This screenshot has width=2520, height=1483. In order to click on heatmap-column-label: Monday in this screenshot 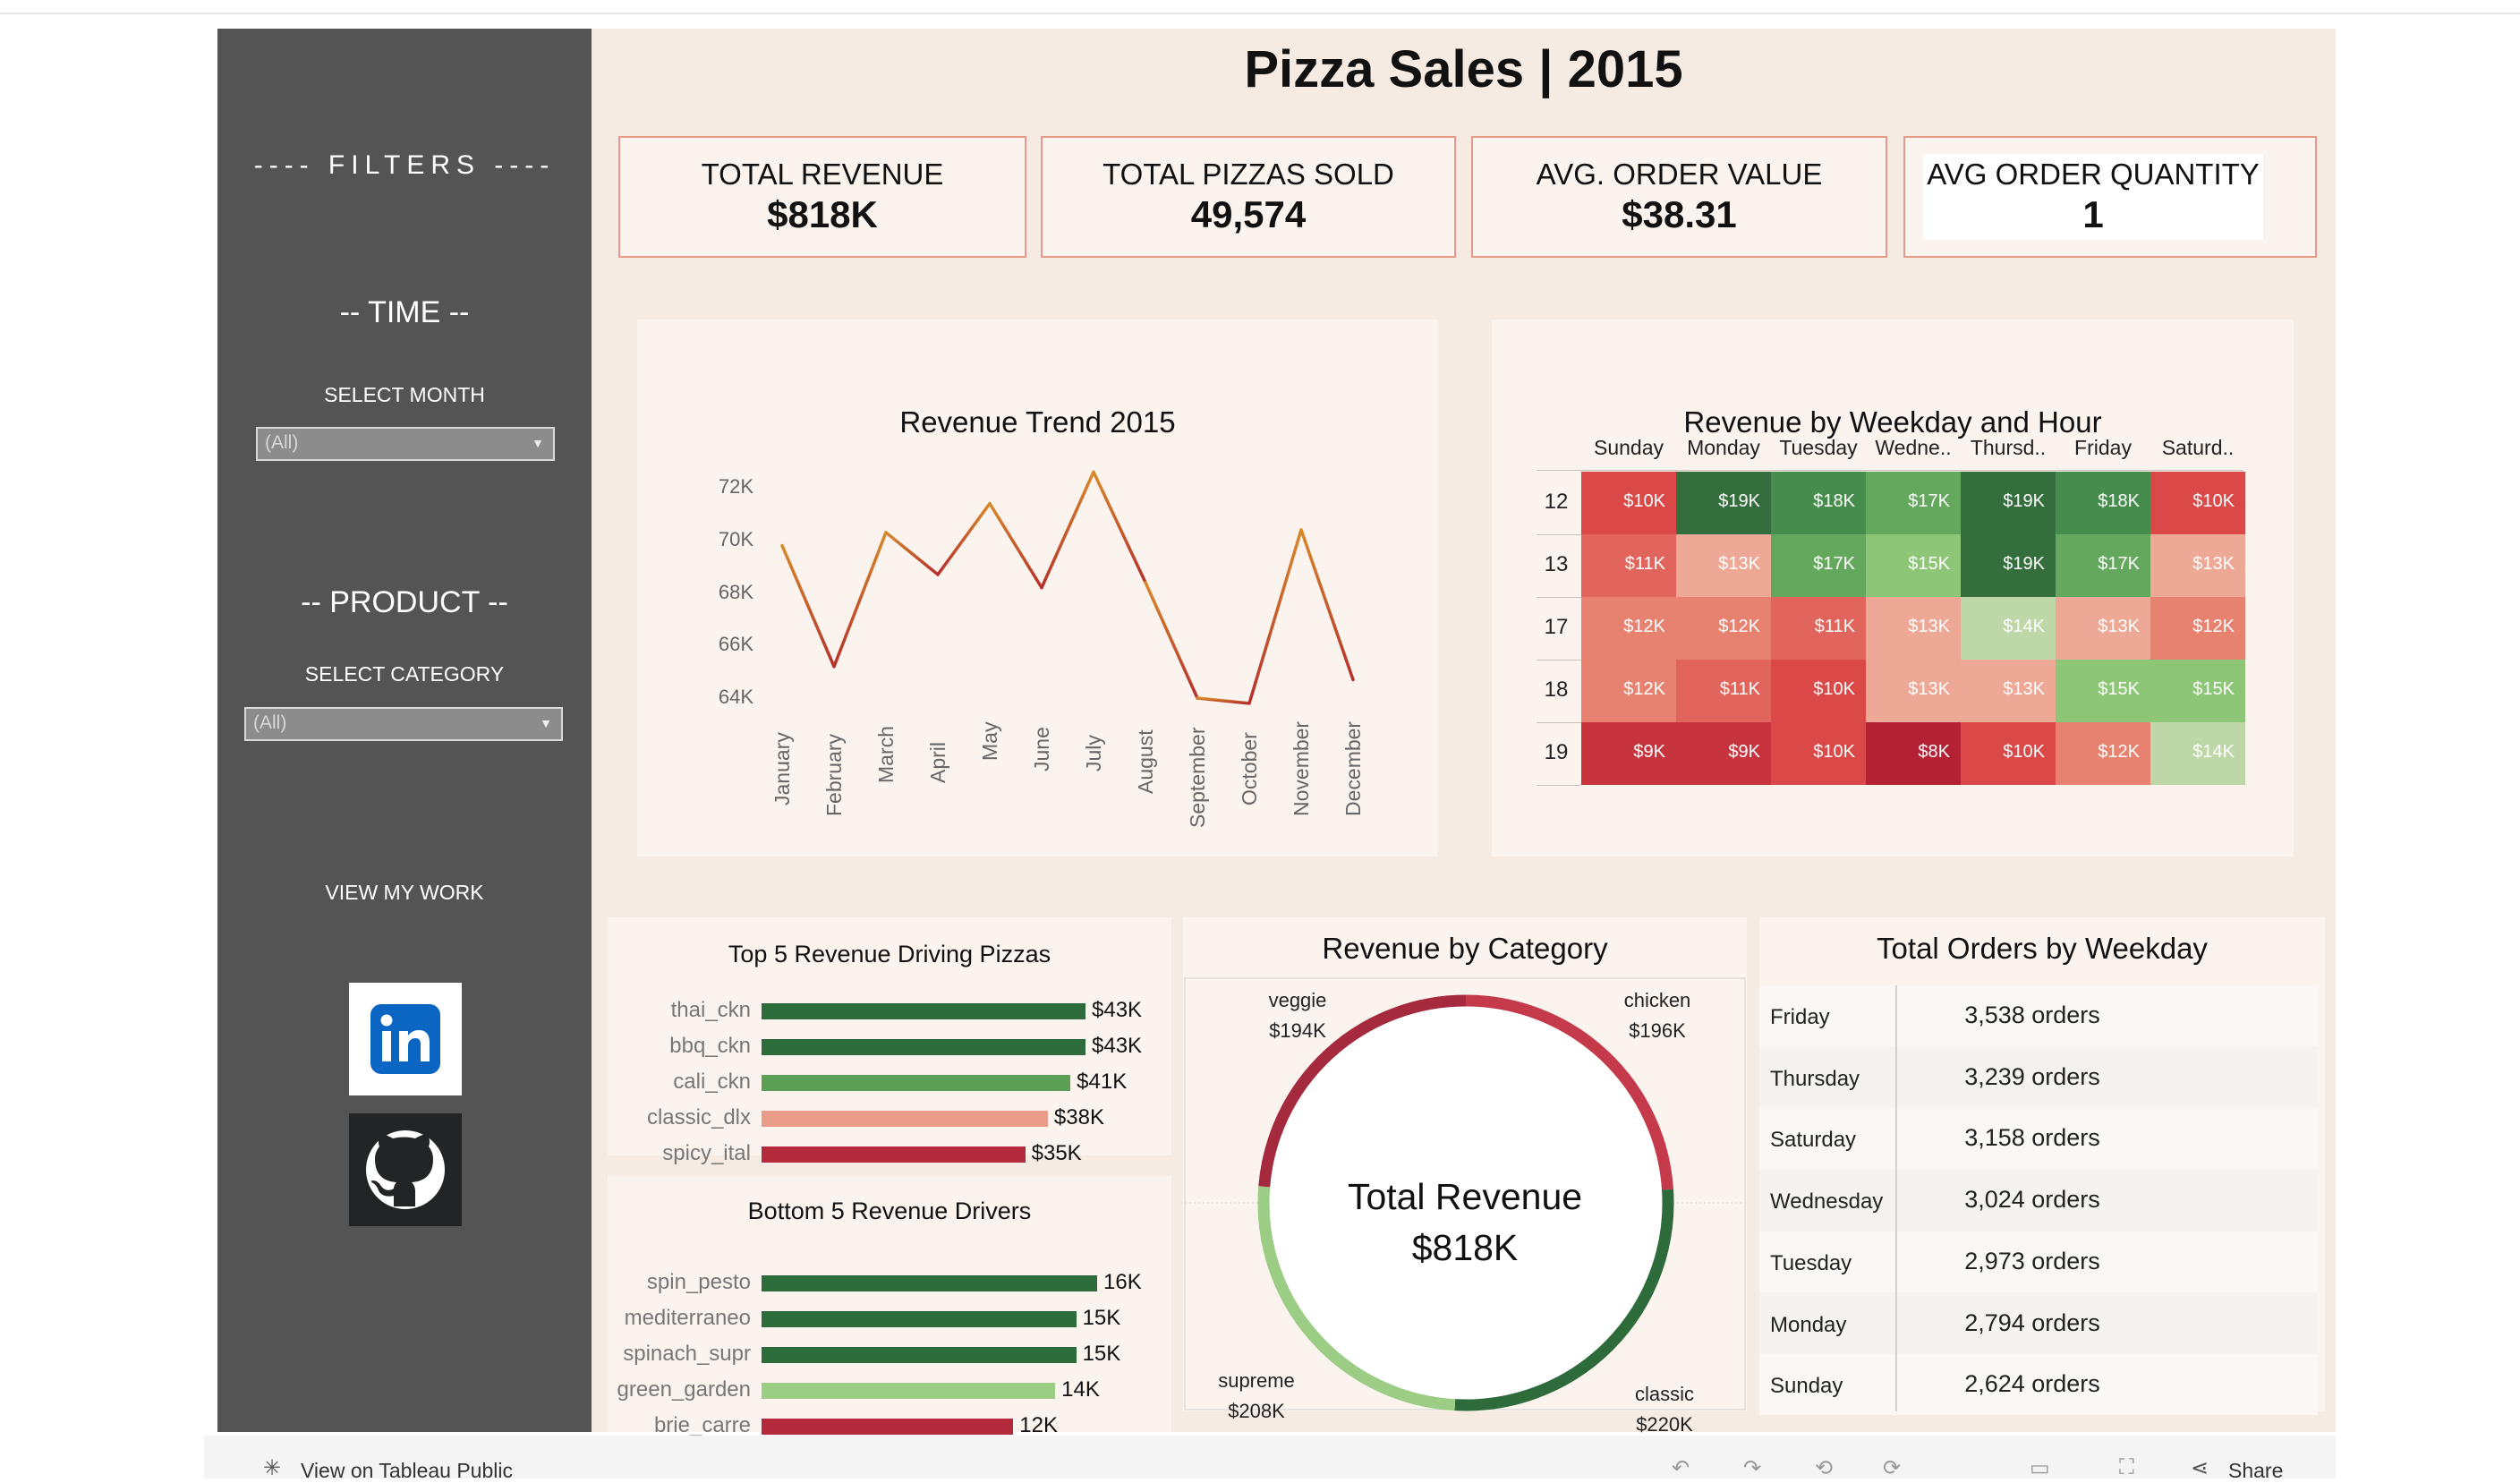, I will do `click(1724, 448)`.